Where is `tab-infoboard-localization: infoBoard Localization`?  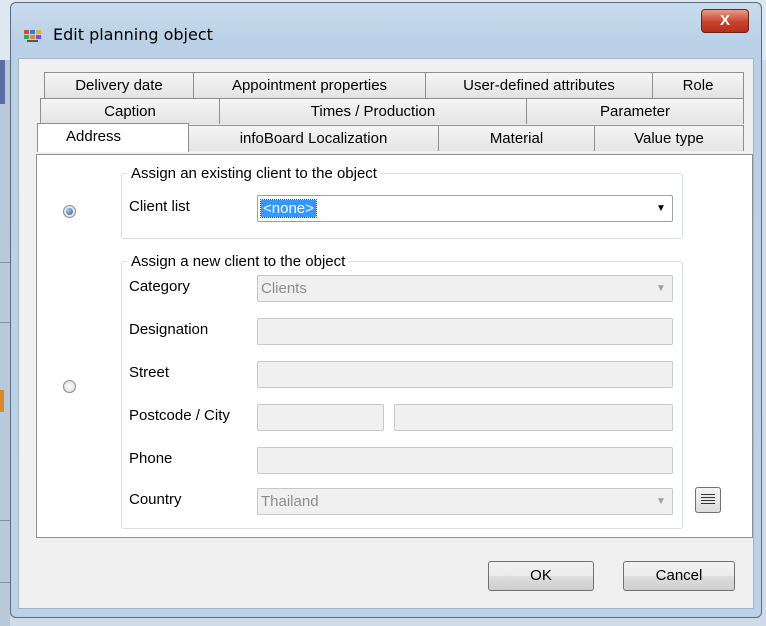 tab-infoboard-localization: infoBoard Localization is located at coordinates (313, 138).